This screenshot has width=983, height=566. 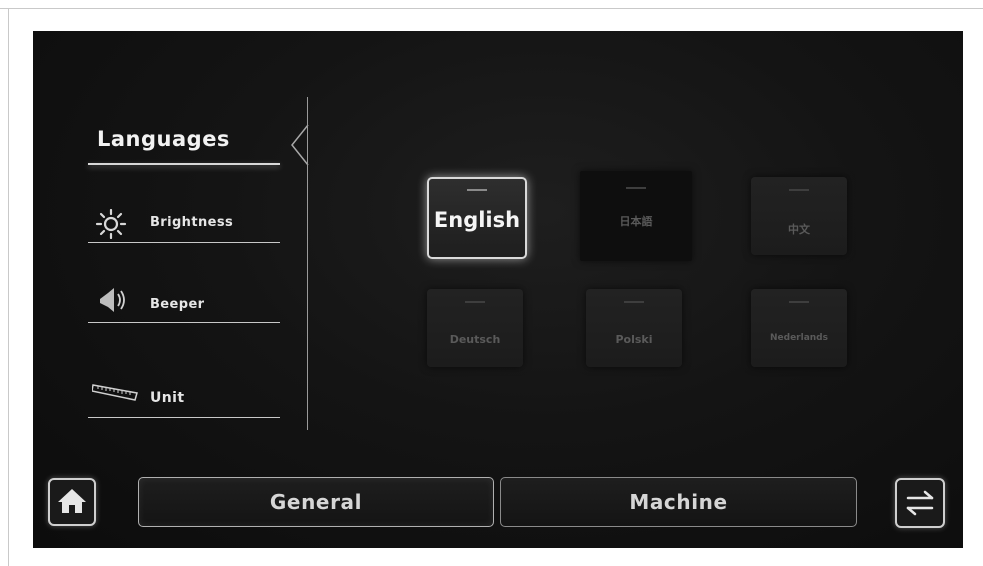 I want to click on language-tile-polski: Polski, so click(x=634, y=328).